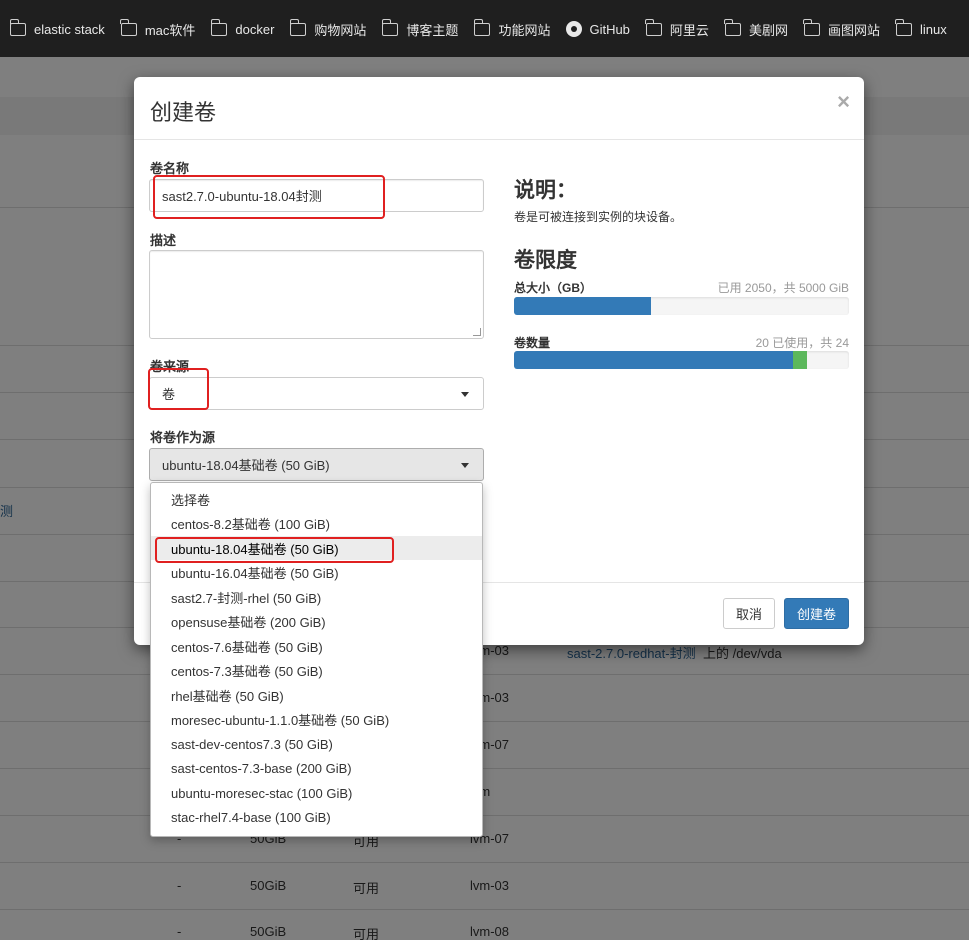 This screenshot has width=969, height=940. I want to click on total-size-label: 总大小（GB）, so click(553, 288).